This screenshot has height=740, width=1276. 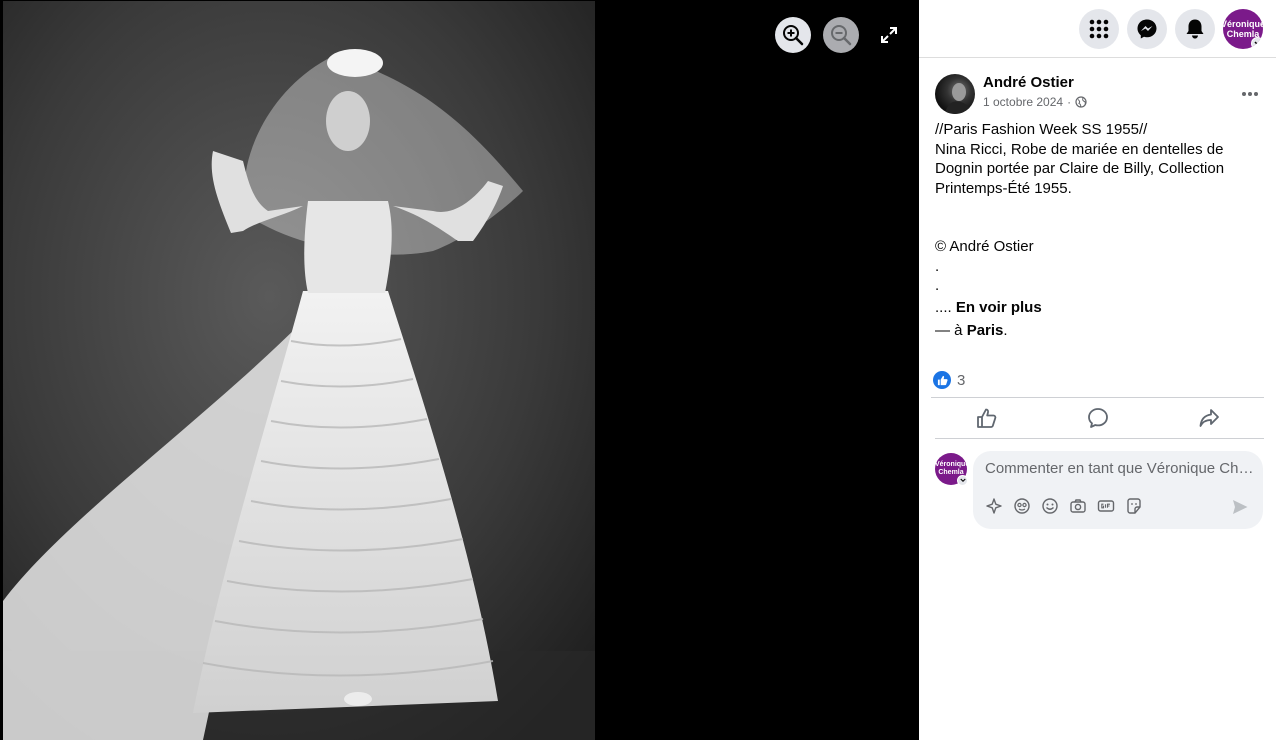 I want to click on zoom-out-icon, so click(x=841, y=35).